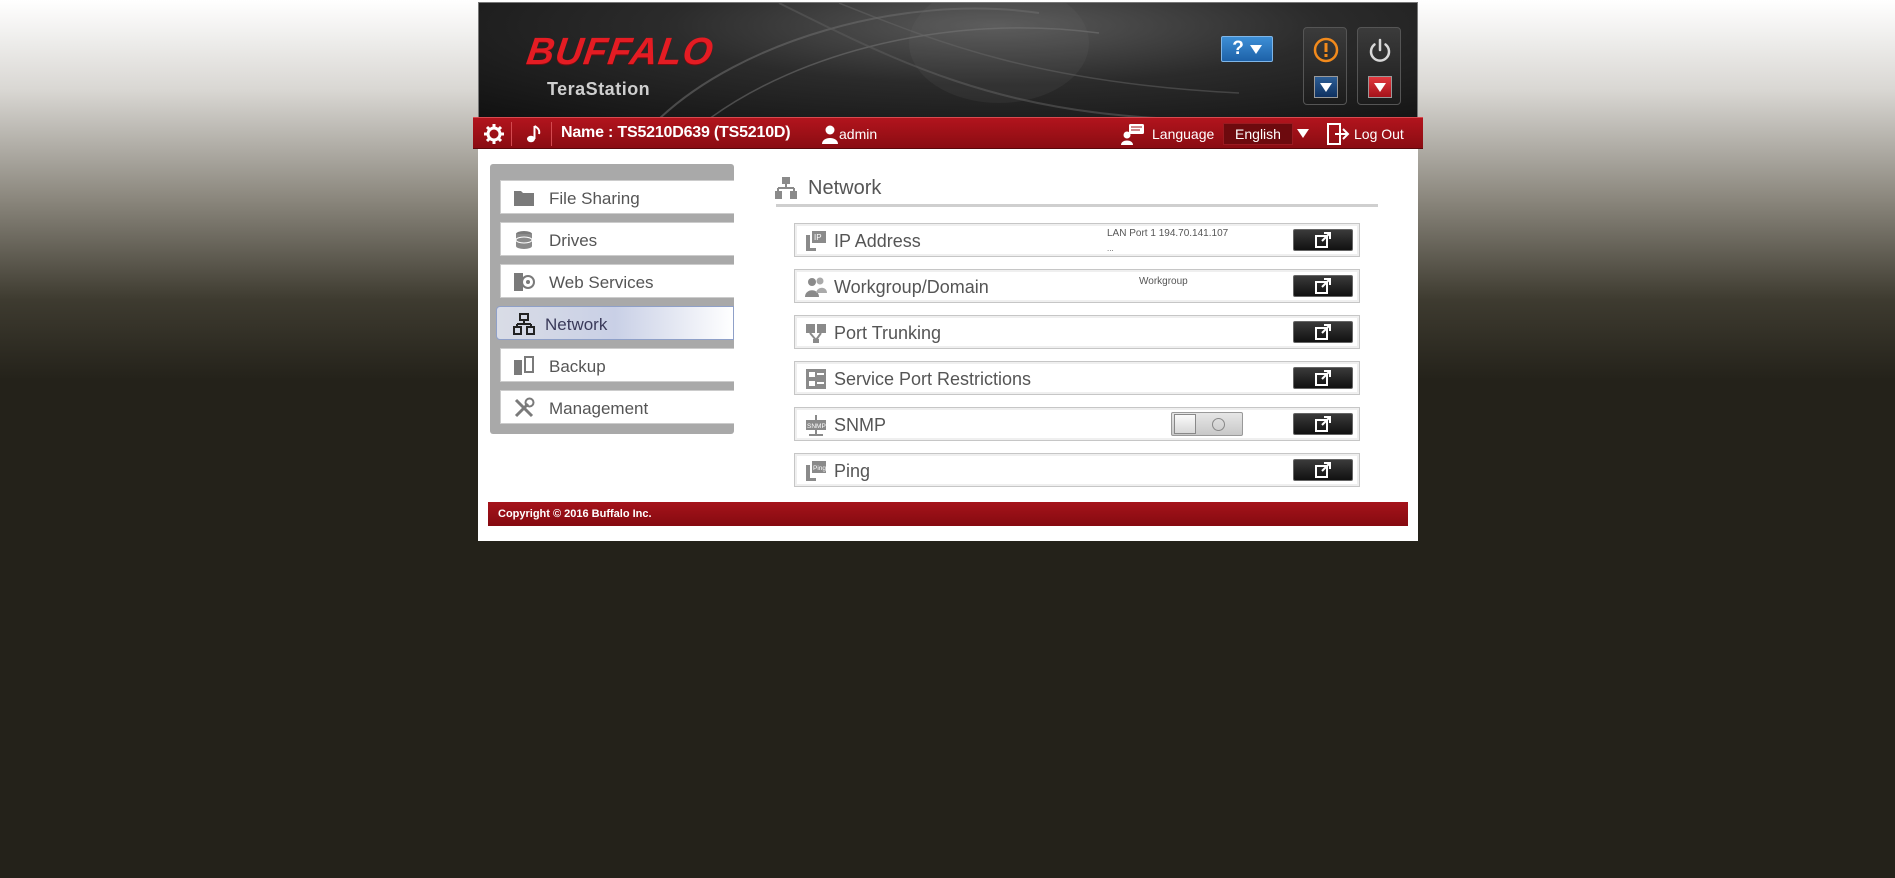 This screenshot has height=878, width=1895. I want to click on setting-label: Service Port Restrictions, so click(933, 379).